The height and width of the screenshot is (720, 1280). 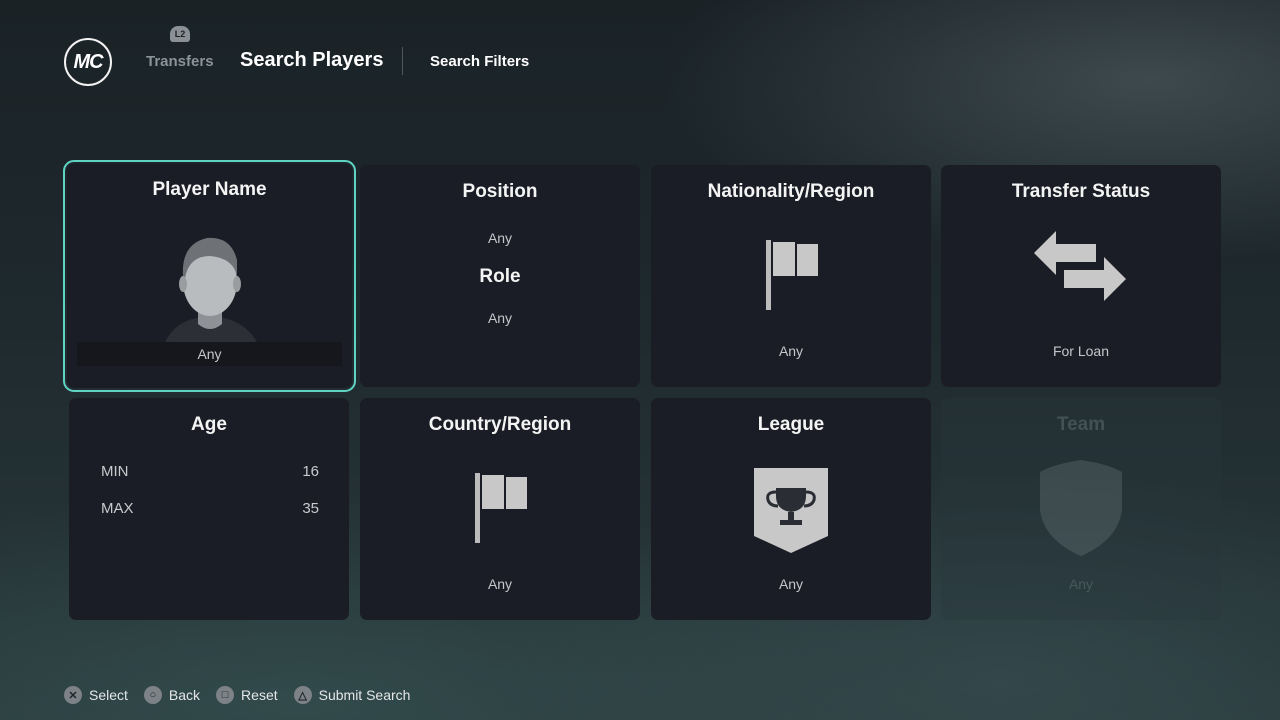 I want to click on country-card: Country/Region Any, so click(x=500, y=509).